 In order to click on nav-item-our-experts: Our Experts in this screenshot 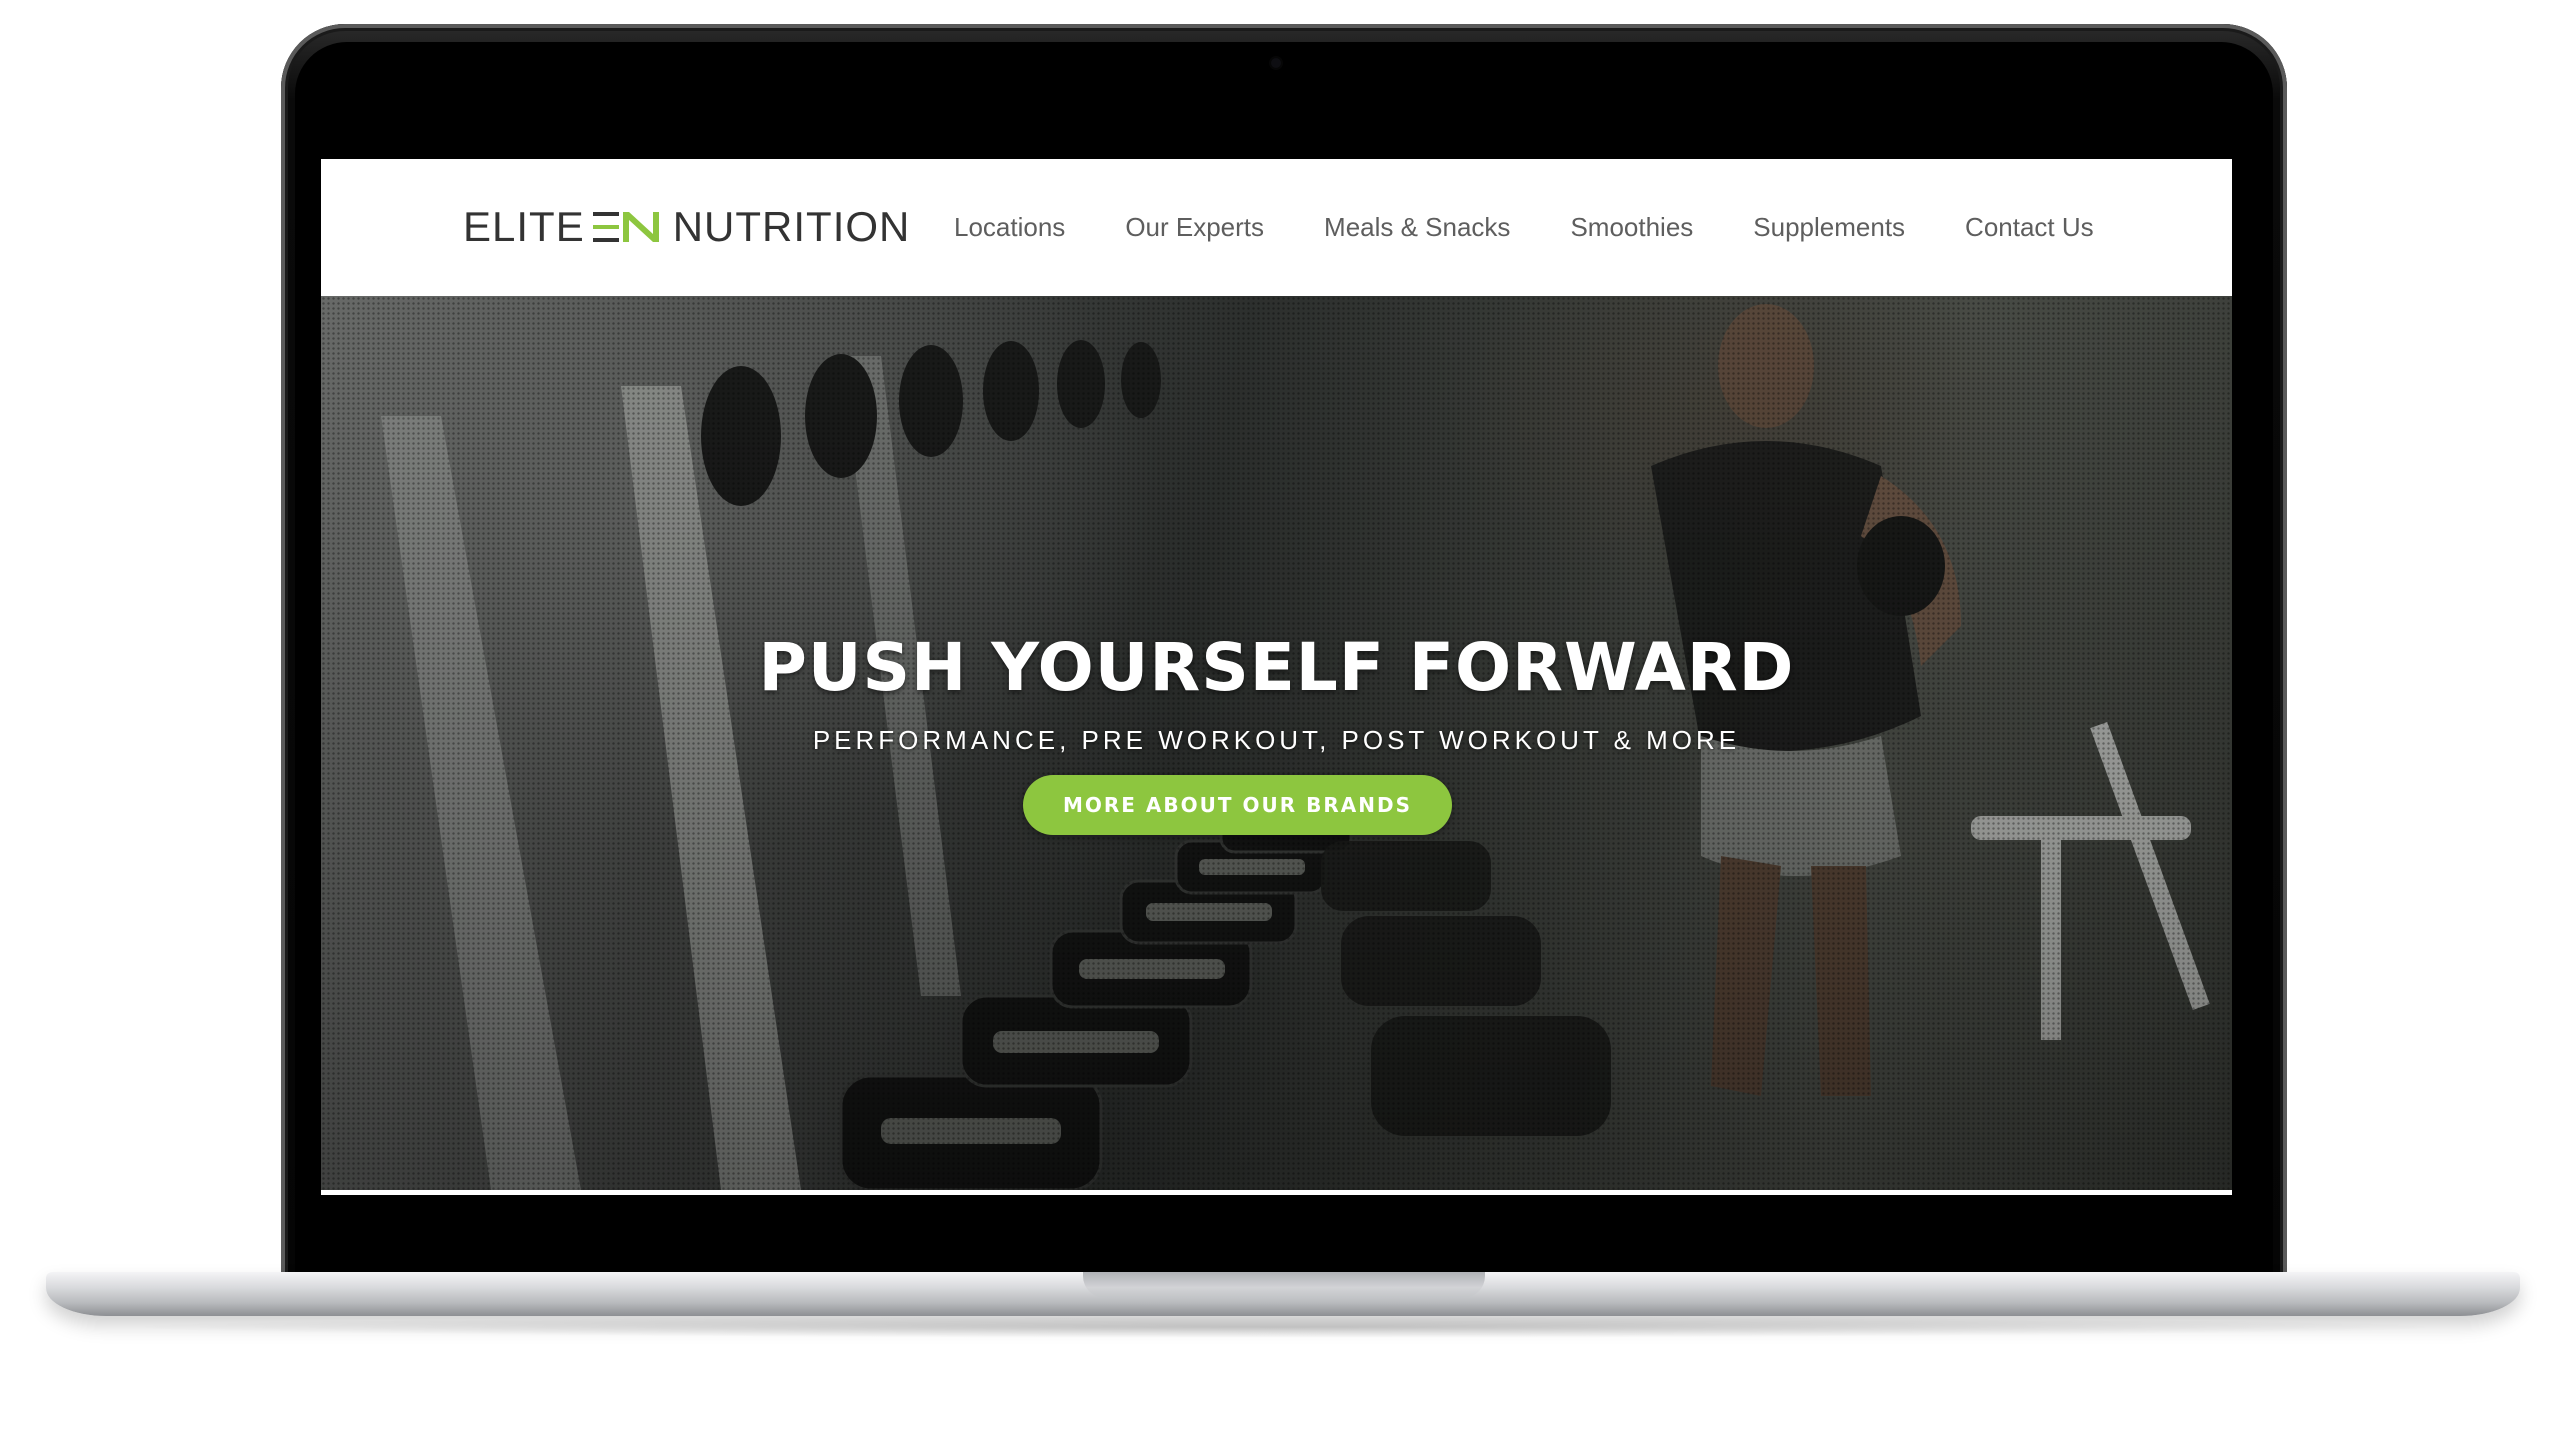, I will do `click(1194, 227)`.